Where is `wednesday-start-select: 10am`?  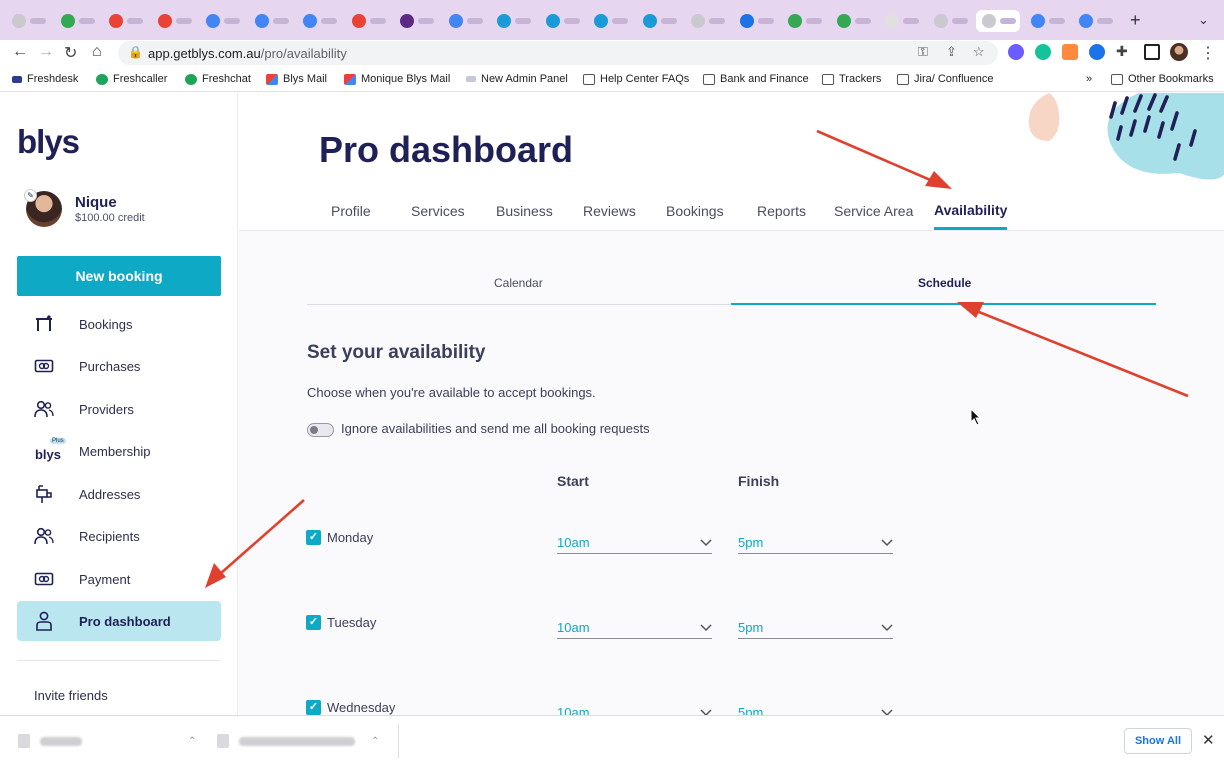
wednesday-start-select: 10am is located at coordinates (634, 704).